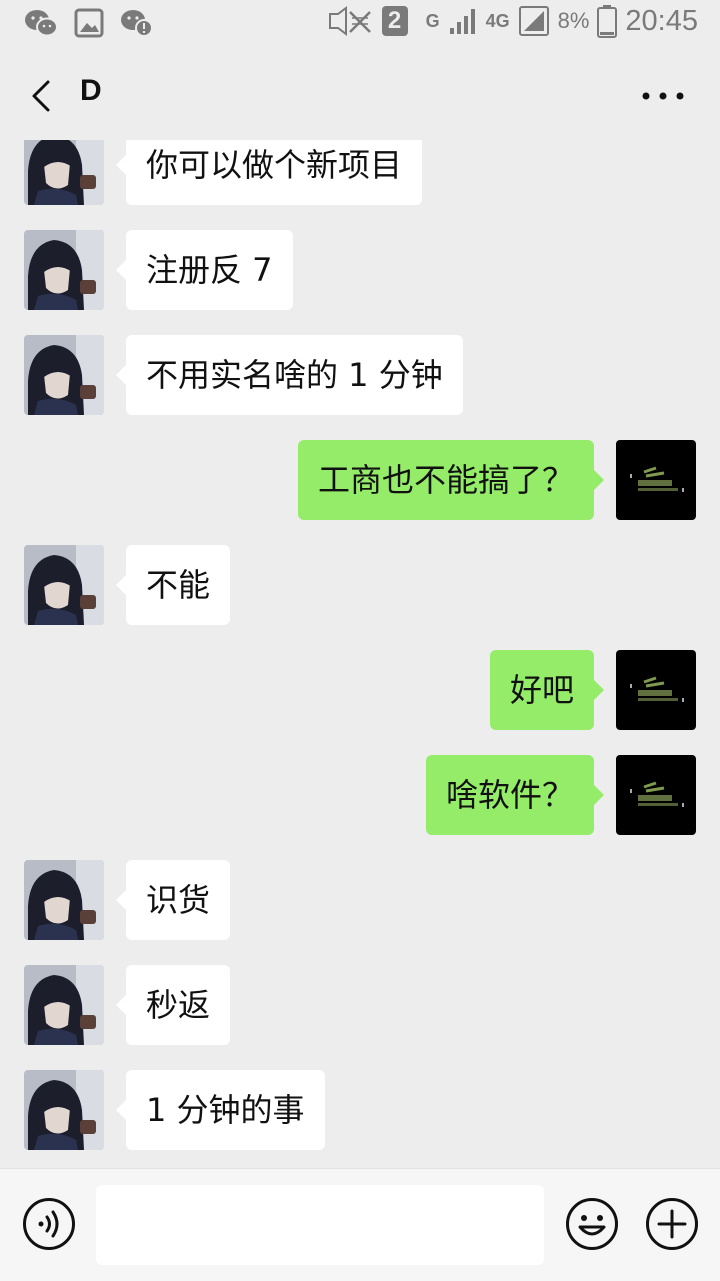 The image size is (720, 1281). I want to click on input-bar, so click(360, 1224).